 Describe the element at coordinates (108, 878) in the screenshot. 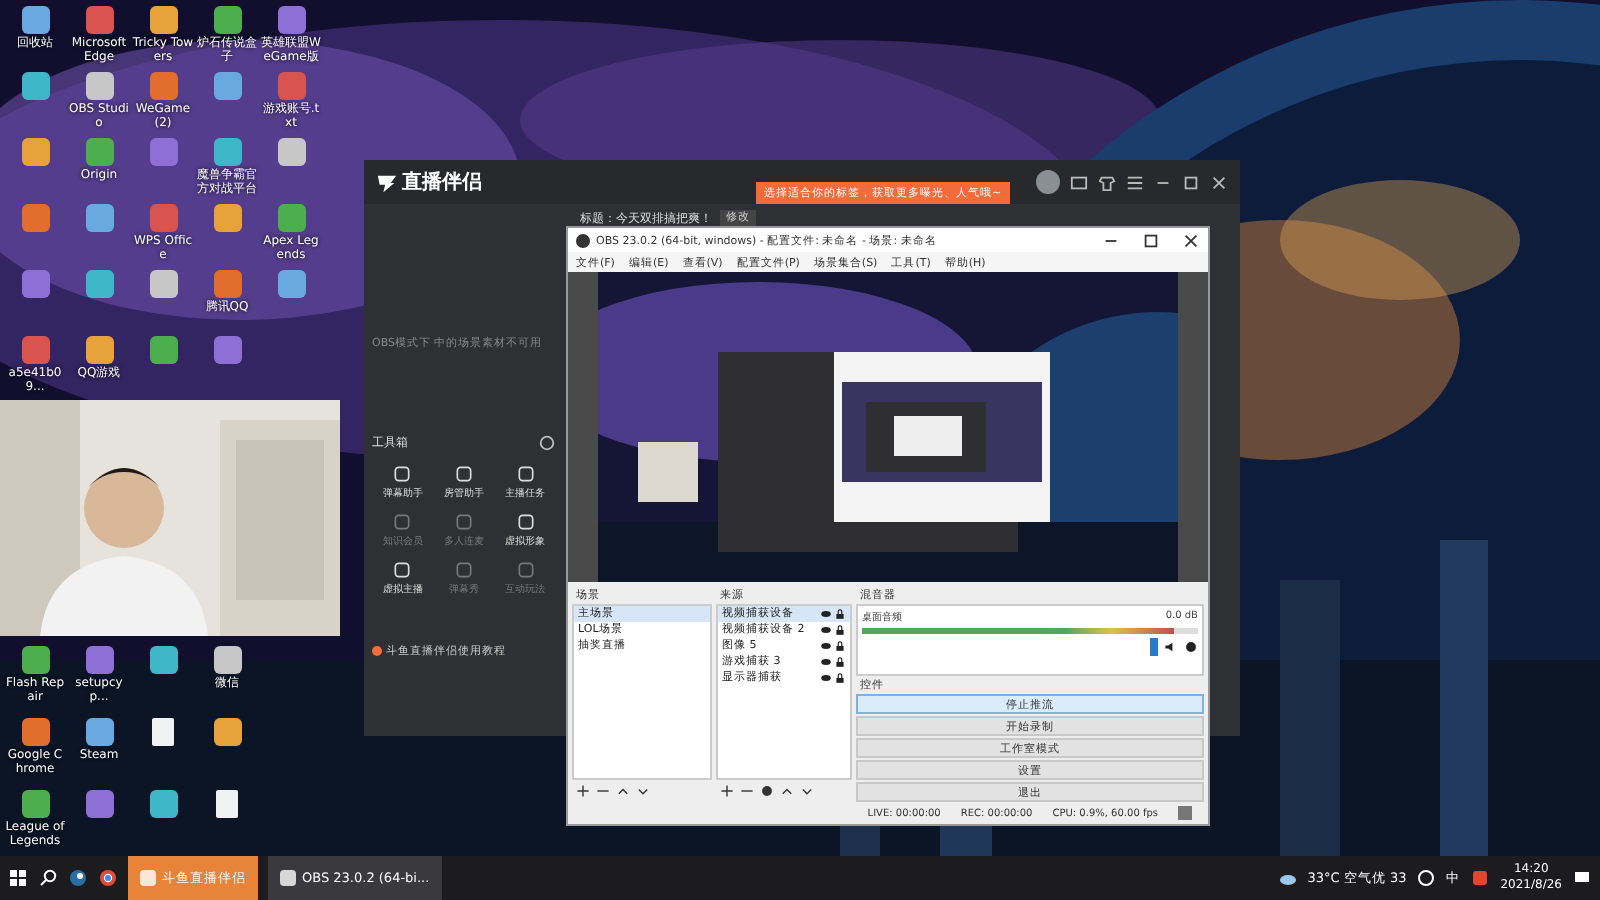

I see `chrome-icon` at that location.